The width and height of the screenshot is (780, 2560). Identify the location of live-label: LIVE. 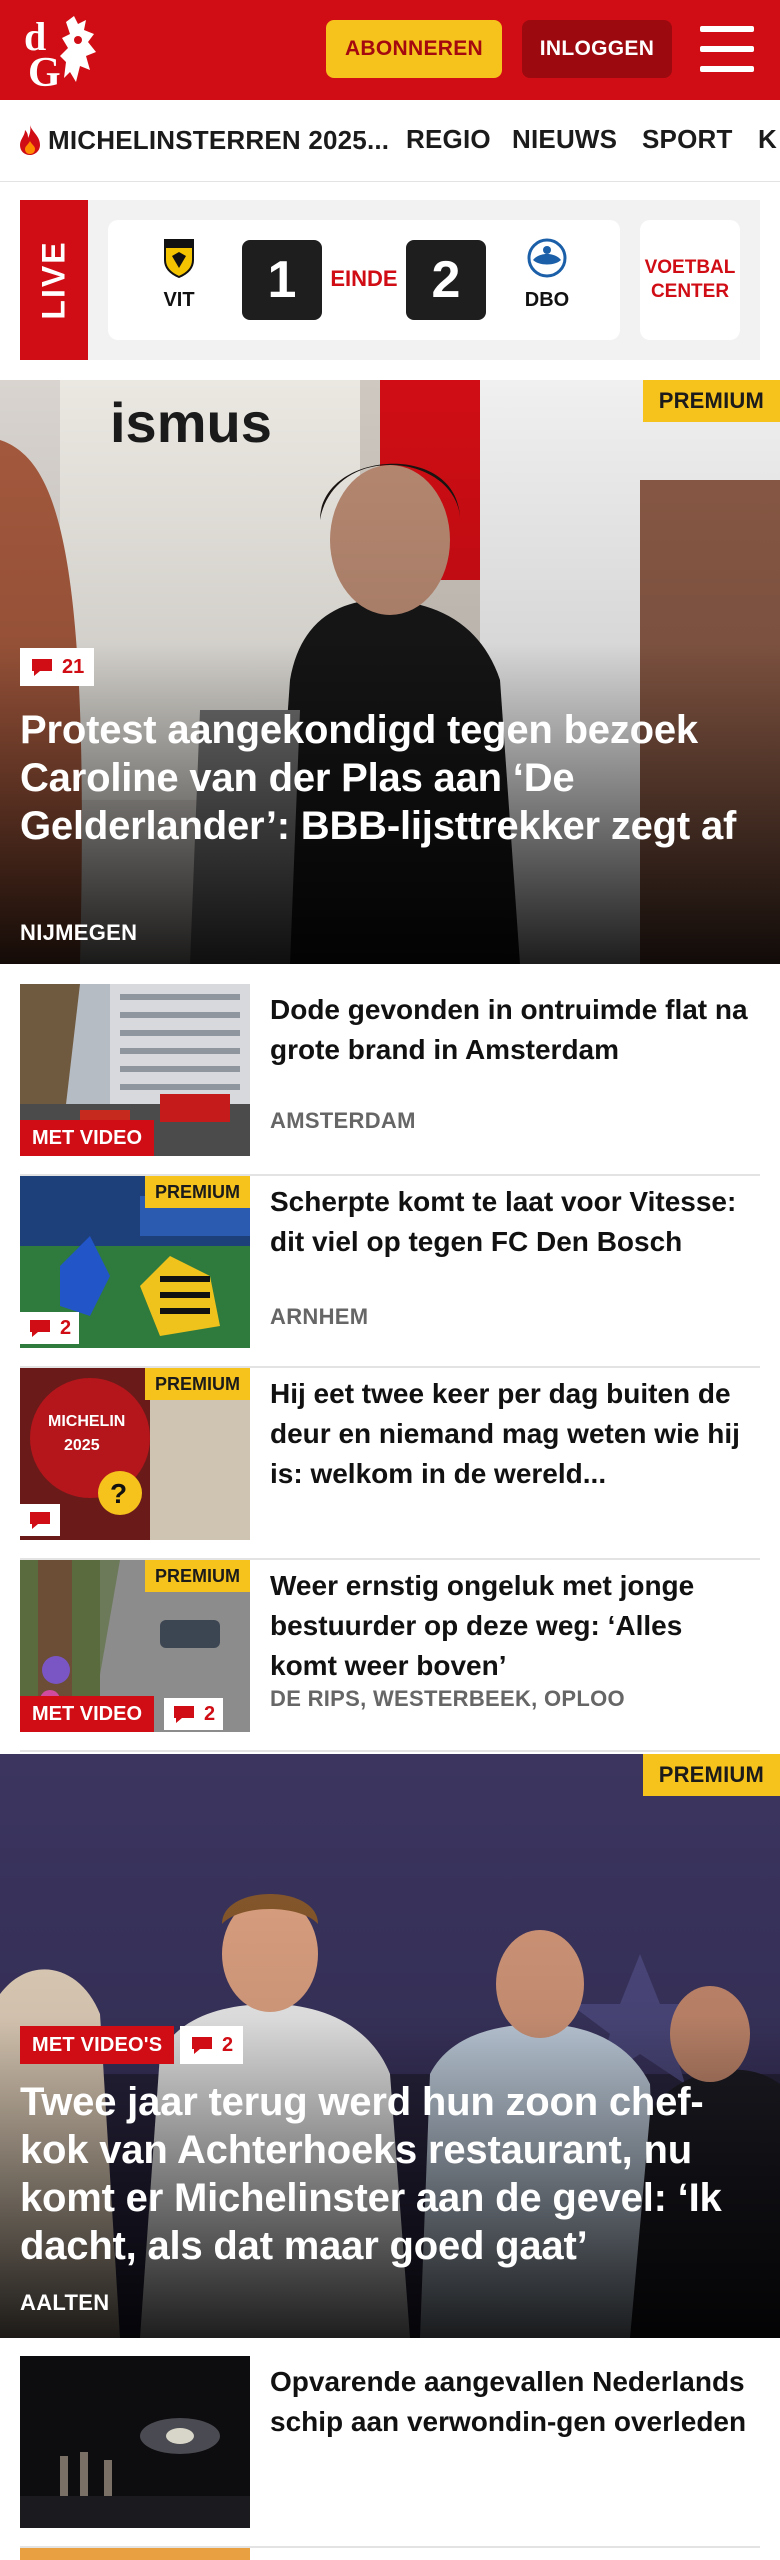
(53, 280).